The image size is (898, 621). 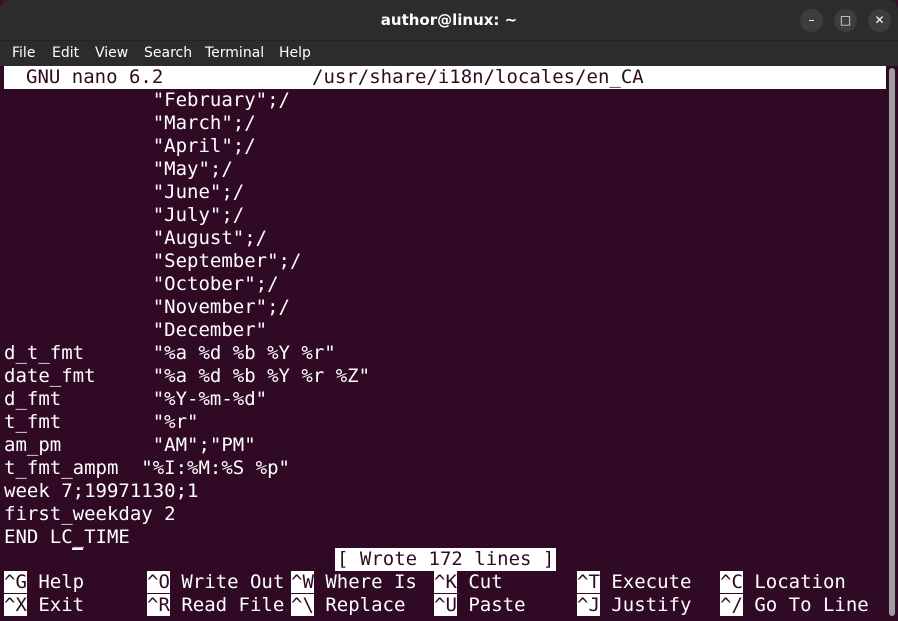 I want to click on menu-bar: File Edit View Search Terminal Help, so click(x=449, y=53).